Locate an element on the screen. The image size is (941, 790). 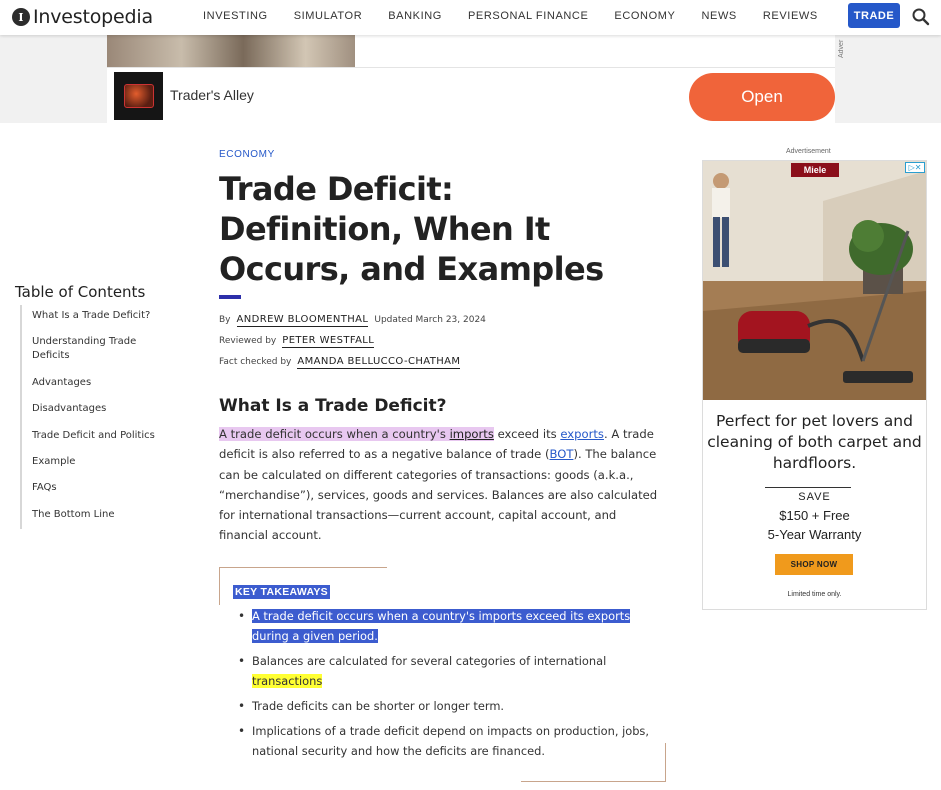
miele-logo: Miele is located at coordinates (815, 170).